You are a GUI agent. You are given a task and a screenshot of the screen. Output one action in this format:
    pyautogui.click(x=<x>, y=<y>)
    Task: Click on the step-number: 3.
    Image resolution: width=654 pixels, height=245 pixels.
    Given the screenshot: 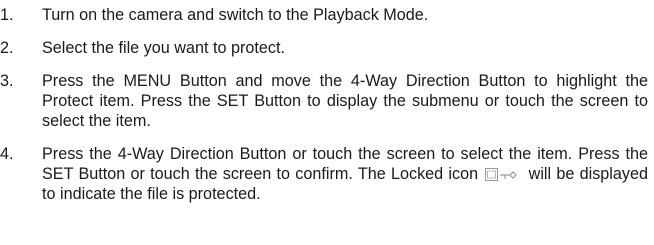 What is the action you would take?
    pyautogui.click(x=7, y=81)
    